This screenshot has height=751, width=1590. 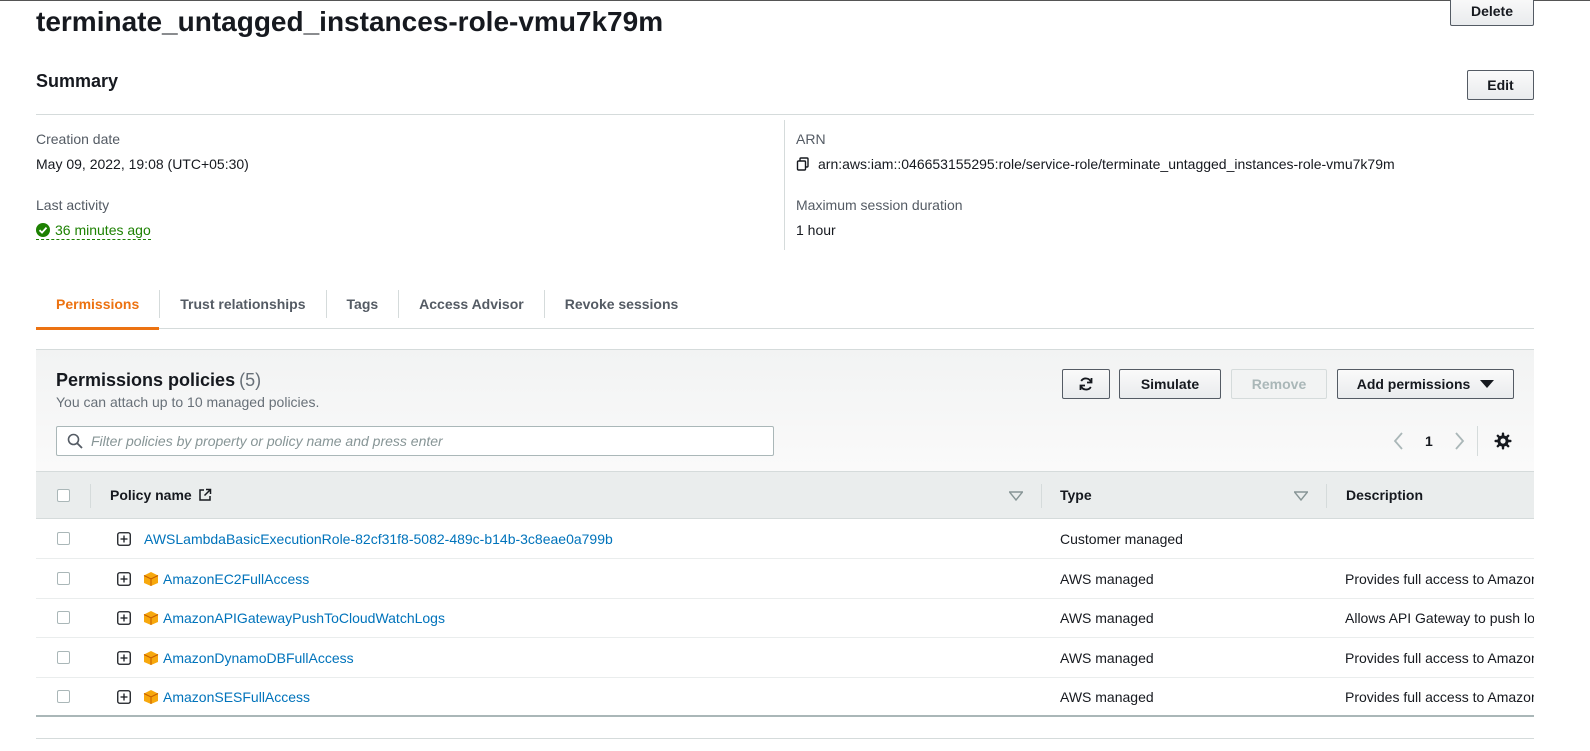 What do you see at coordinates (146, 380) in the screenshot?
I see `panel-title-text: Permissions policies` at bounding box center [146, 380].